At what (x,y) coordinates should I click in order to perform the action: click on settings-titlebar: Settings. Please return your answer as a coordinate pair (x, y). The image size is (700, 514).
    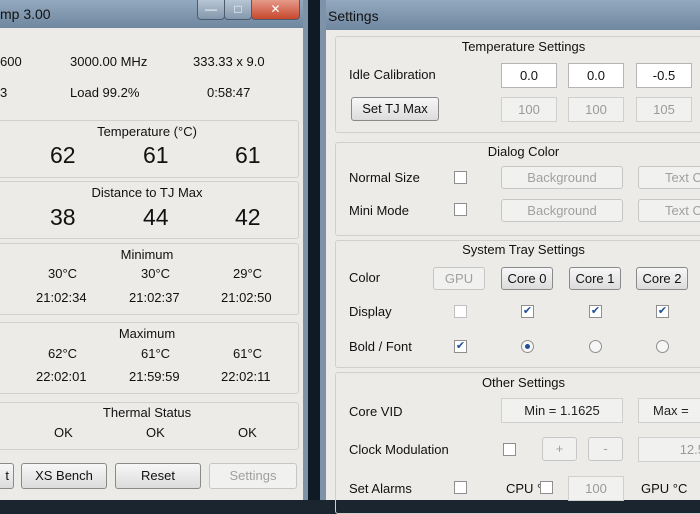
    Looking at the image, I should click on (510, 15).